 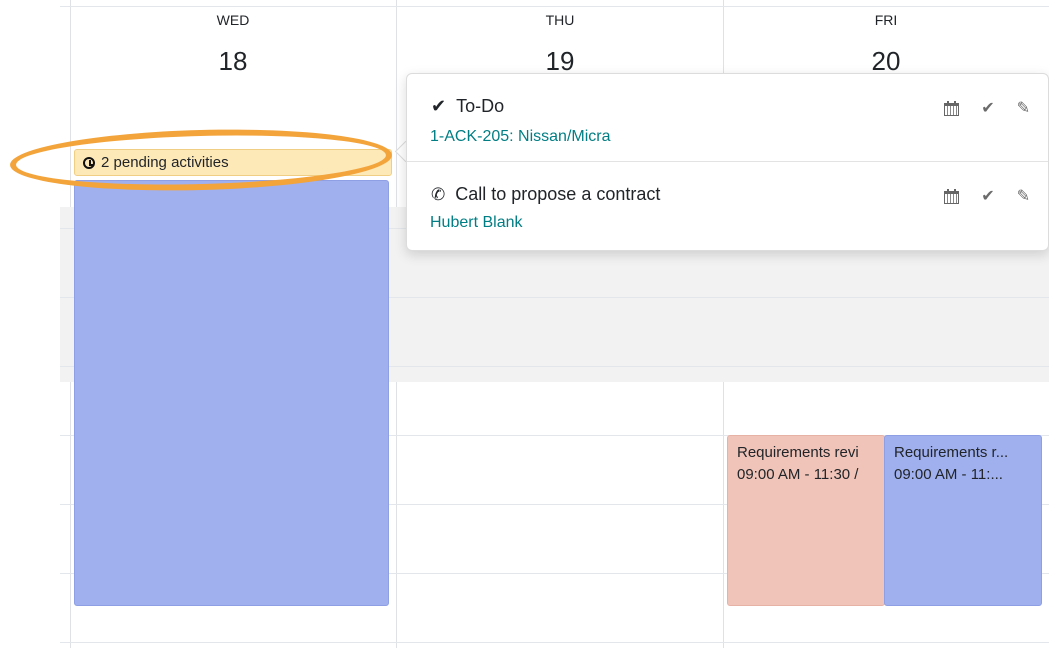 I want to click on day-name-thu: THU, so click(x=560, y=20).